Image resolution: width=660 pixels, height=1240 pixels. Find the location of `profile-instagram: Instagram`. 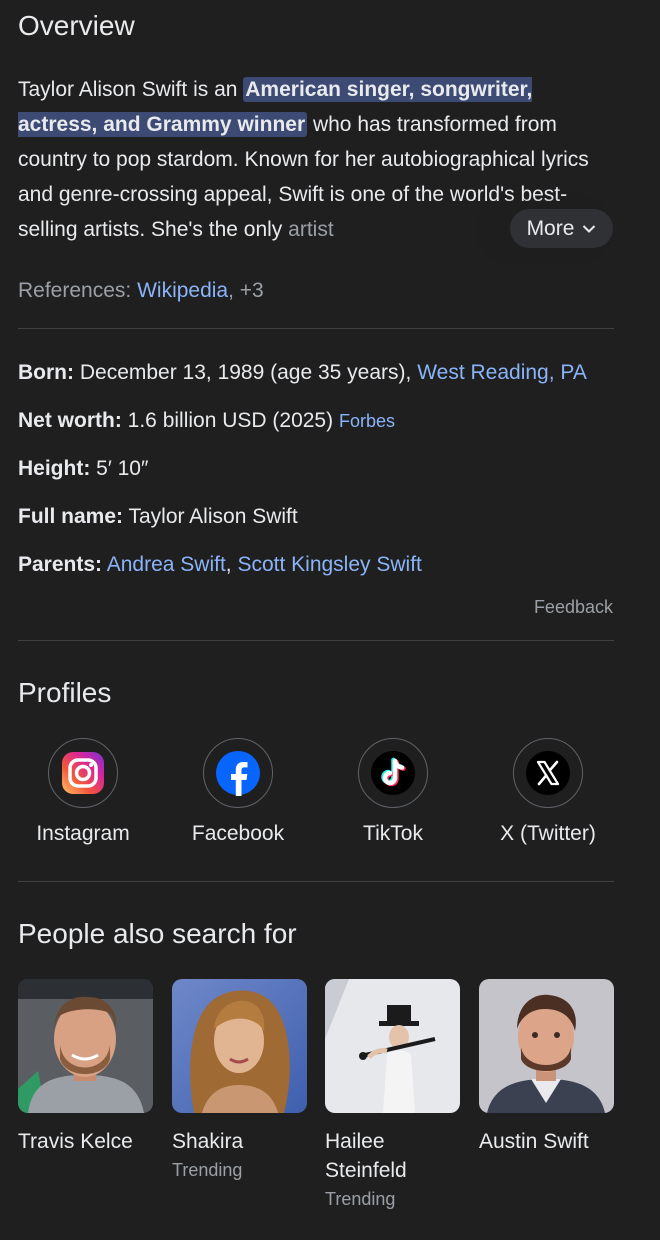

profile-instagram: Instagram is located at coordinates (83, 792).